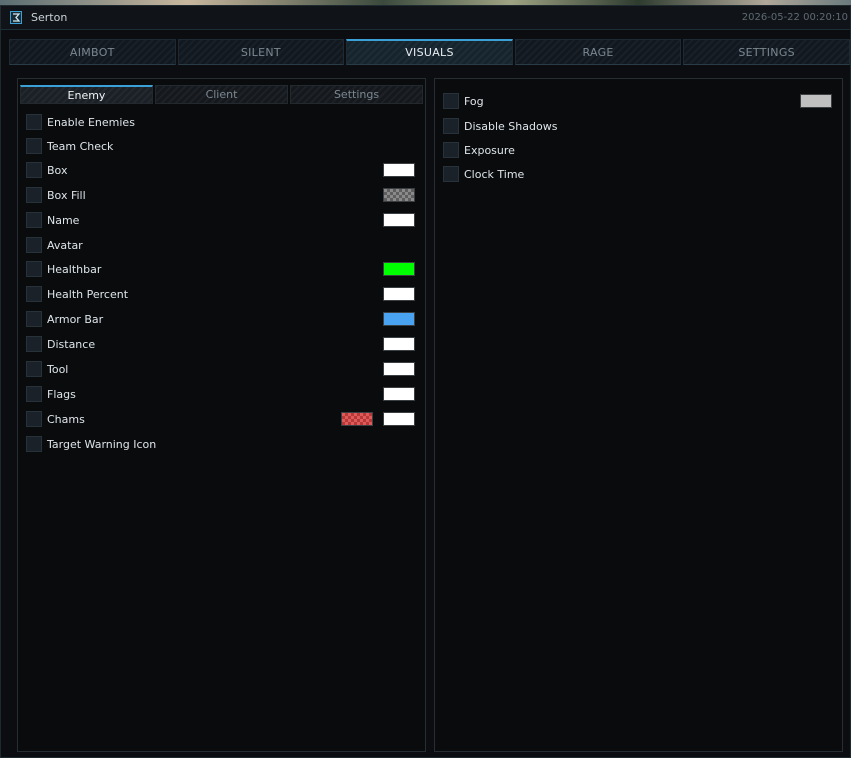 The height and width of the screenshot is (758, 851). What do you see at coordinates (63, 220) in the screenshot?
I see `option-label: Name` at bounding box center [63, 220].